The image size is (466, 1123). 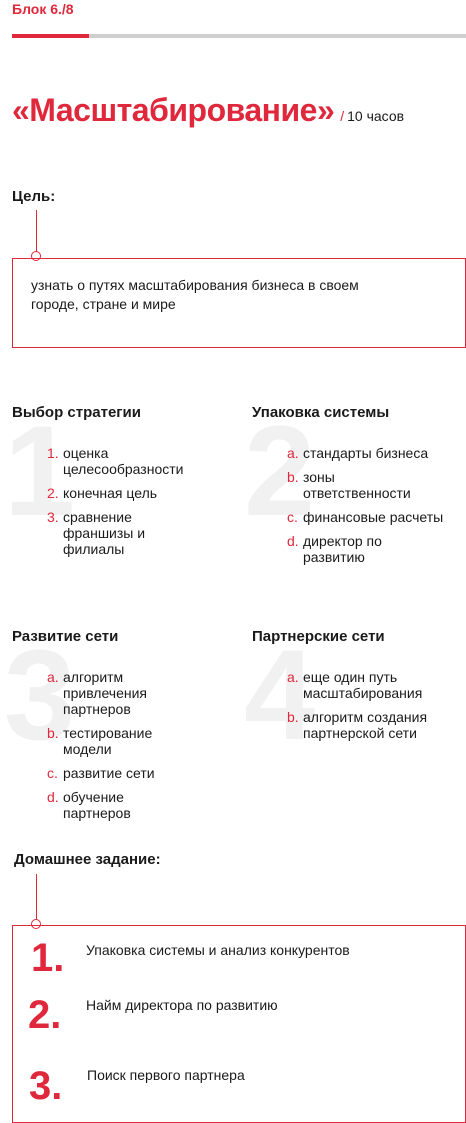 I want to click on list-item: c. финансовые расчеты, so click(x=365, y=517).